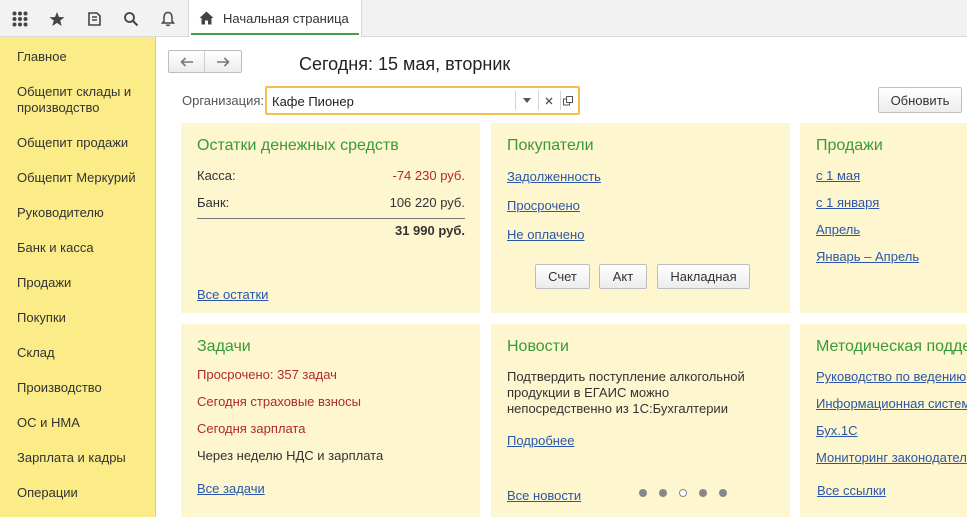  I want to click on sidebar-item-catering-warehouse: Общепит склады и производство, so click(83, 100).